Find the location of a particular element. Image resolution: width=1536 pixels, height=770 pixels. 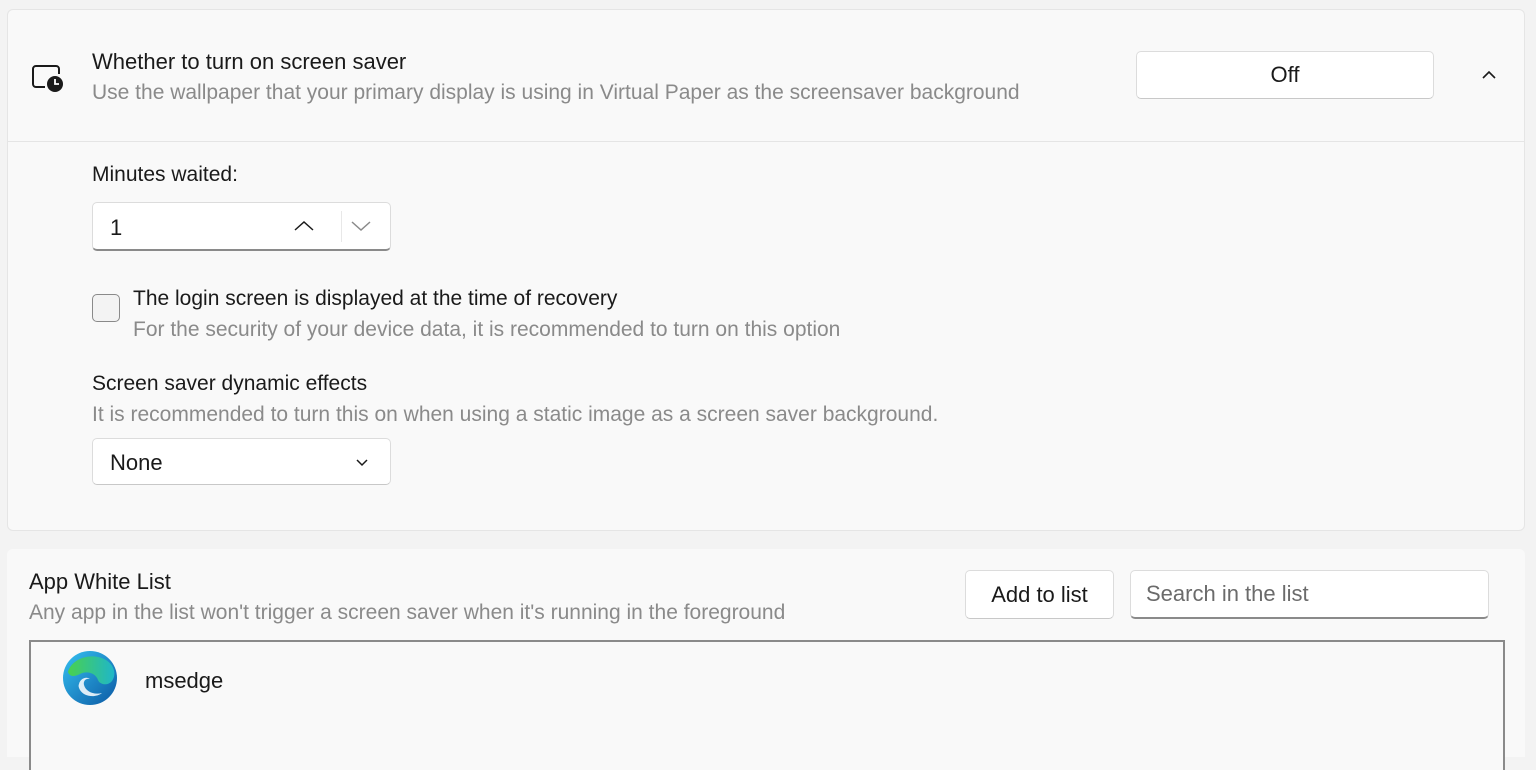

dynamic-effects-label: Screen saver dynamic effects is located at coordinates (230, 383).